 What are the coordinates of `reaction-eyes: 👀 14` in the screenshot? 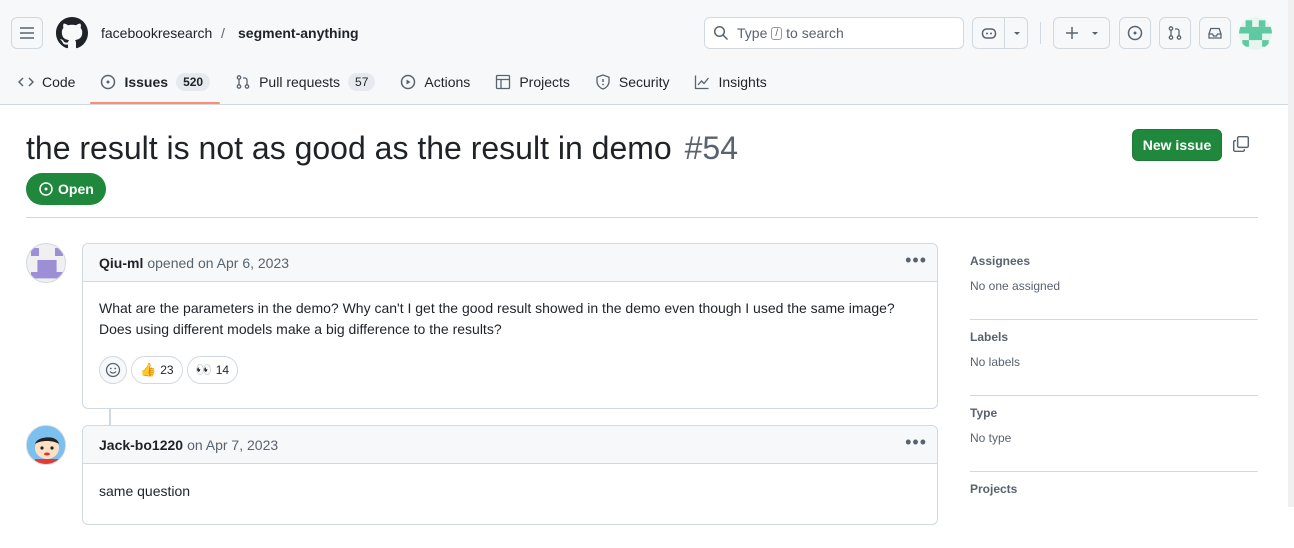 It's located at (212, 370).